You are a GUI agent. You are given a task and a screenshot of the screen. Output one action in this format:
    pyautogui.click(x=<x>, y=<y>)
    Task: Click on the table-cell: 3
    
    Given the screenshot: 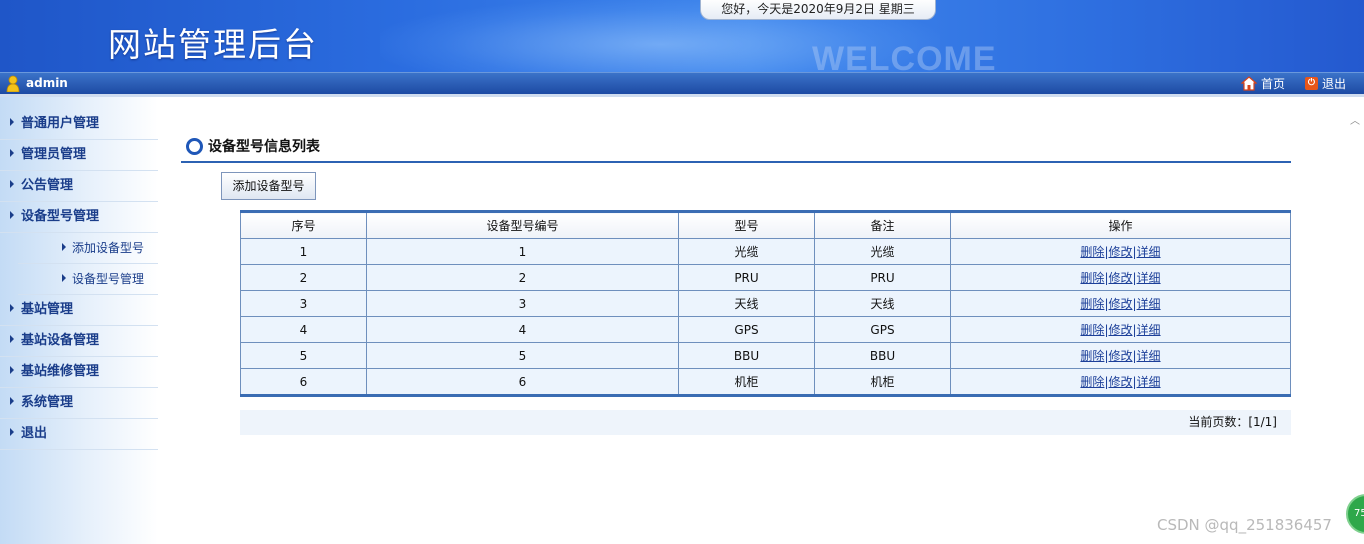 What is the action you would take?
    pyautogui.click(x=522, y=303)
    